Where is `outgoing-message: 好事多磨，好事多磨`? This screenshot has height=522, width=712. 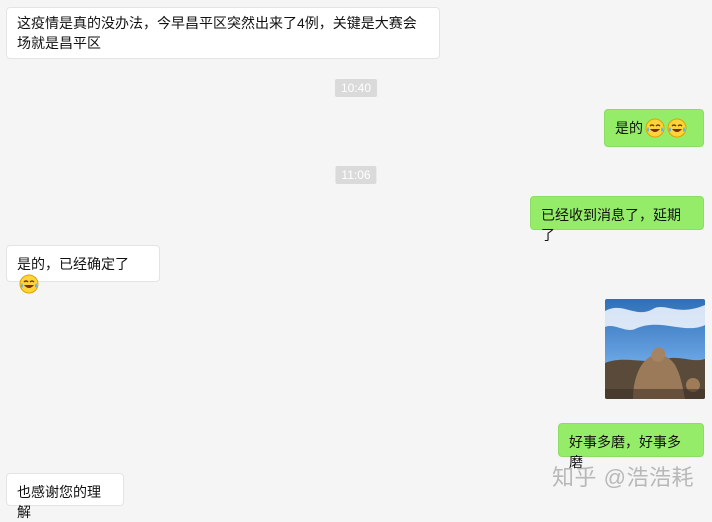
outgoing-message: 好事多磨，好事多磨 is located at coordinates (631, 446).